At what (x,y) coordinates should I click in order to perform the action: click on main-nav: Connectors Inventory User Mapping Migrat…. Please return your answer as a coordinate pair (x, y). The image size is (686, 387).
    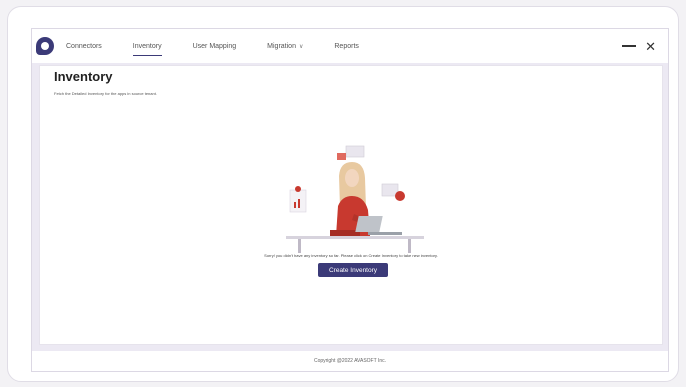
    Looking at the image, I should click on (228, 46).